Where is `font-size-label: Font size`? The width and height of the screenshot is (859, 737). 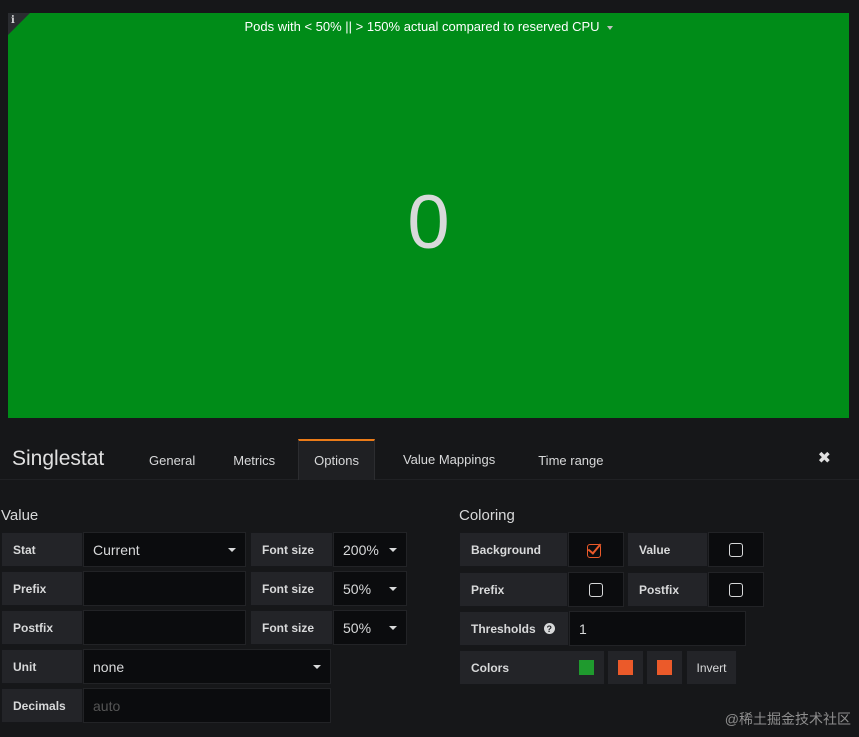
font-size-label: Font size is located at coordinates (291, 549).